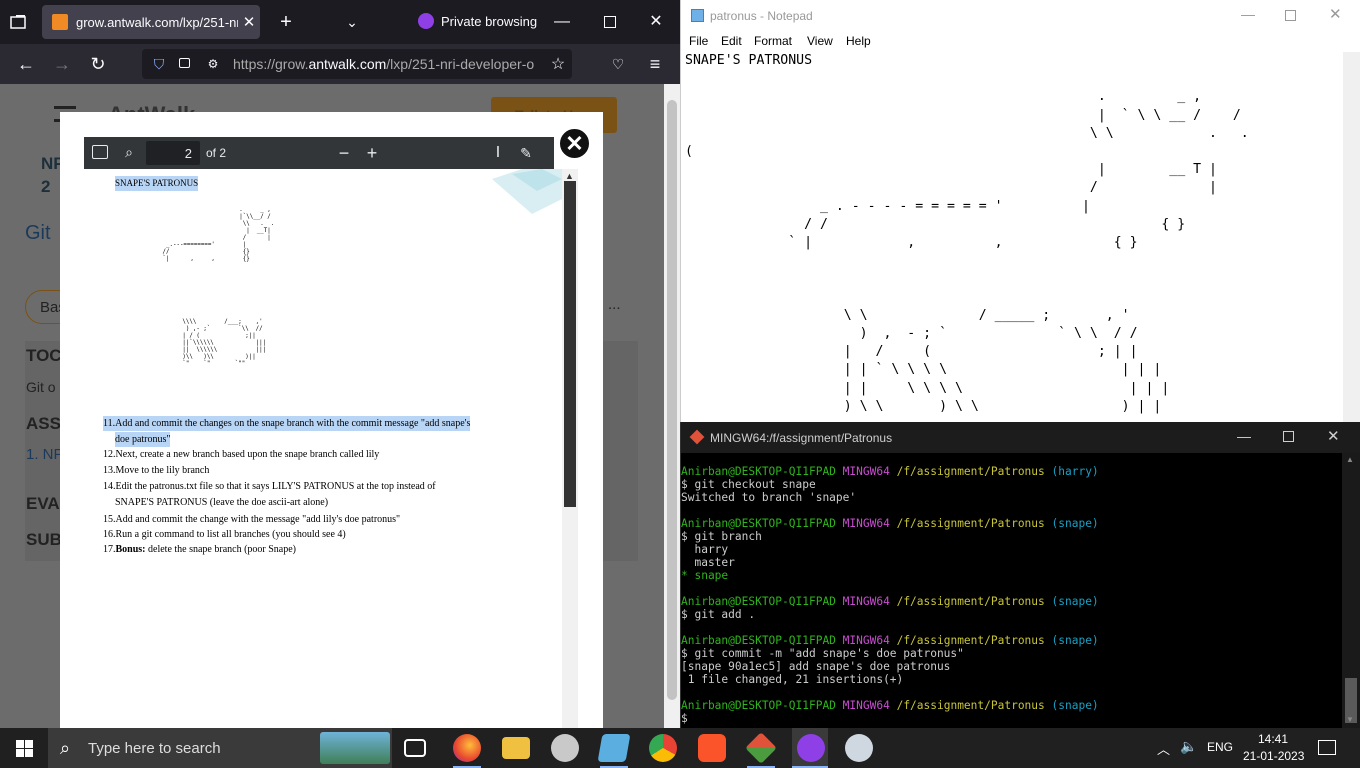 The width and height of the screenshot is (1360, 768). I want to click on clock-time: 14:41, so click(1273, 739).